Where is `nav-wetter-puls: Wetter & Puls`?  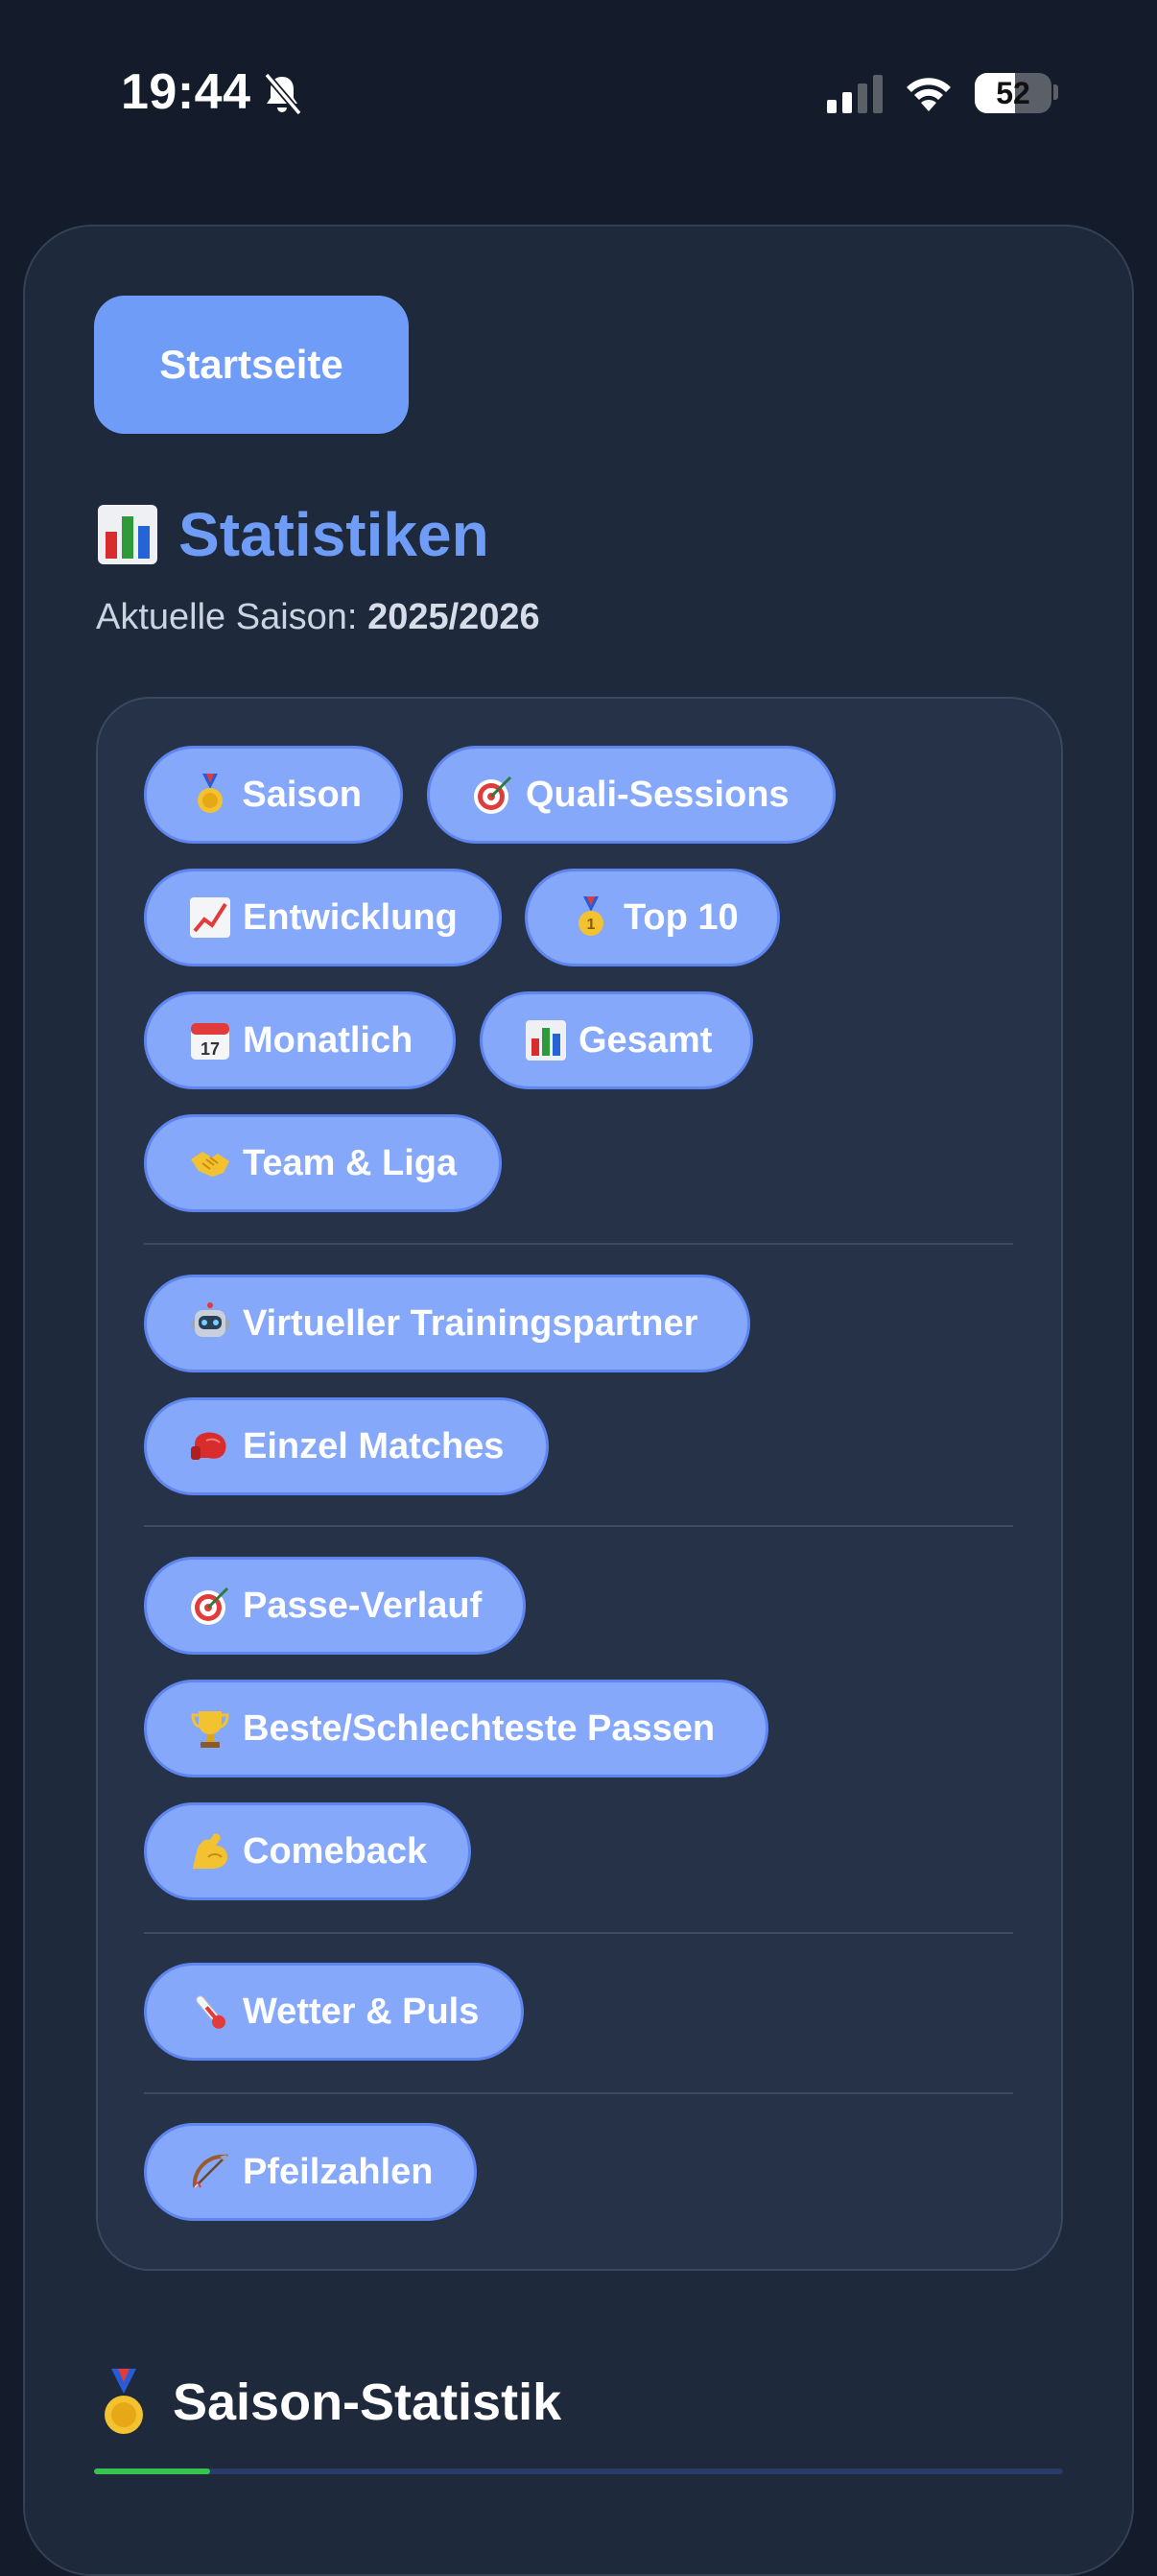
nav-wetter-puls: Wetter & Puls is located at coordinates (334, 2012).